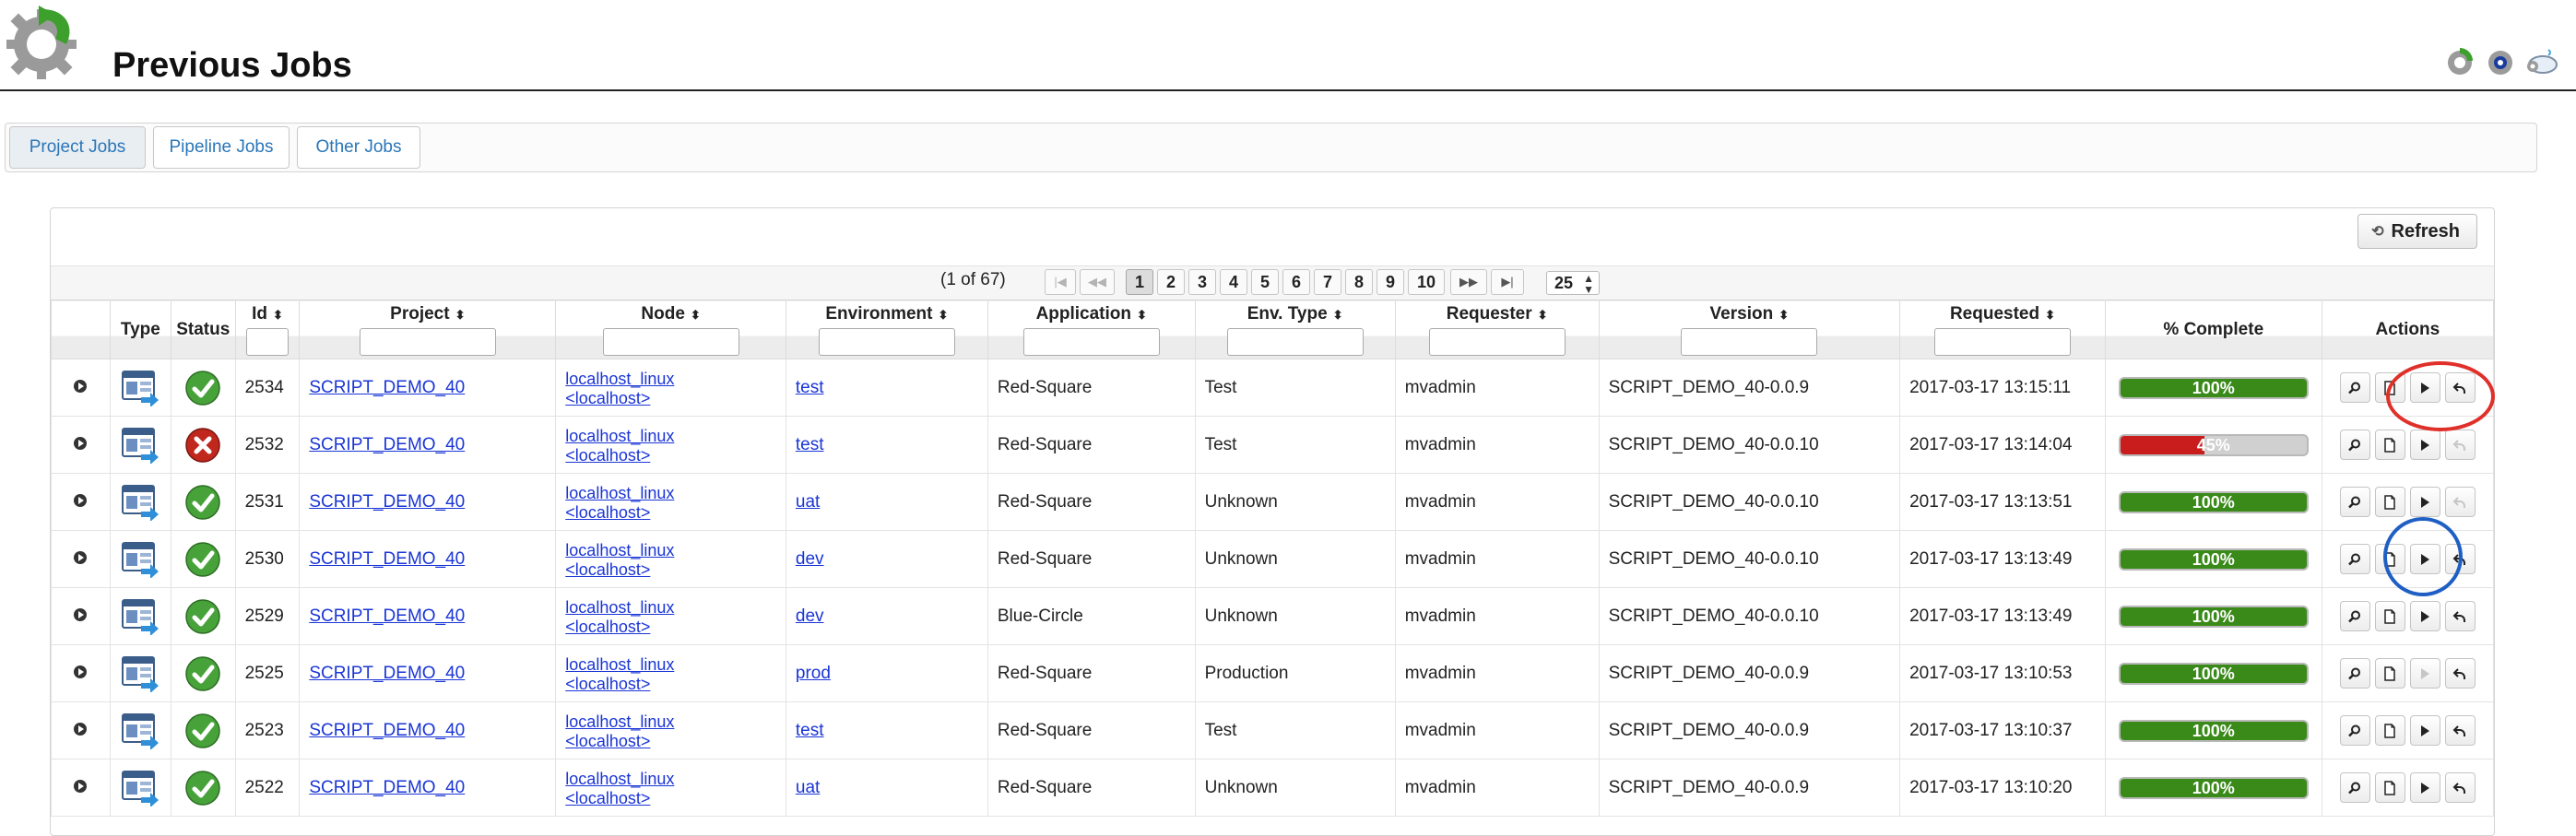 This screenshot has height=836, width=2576. What do you see at coordinates (1091, 342) in the screenshot?
I see `application-filter-input` at bounding box center [1091, 342].